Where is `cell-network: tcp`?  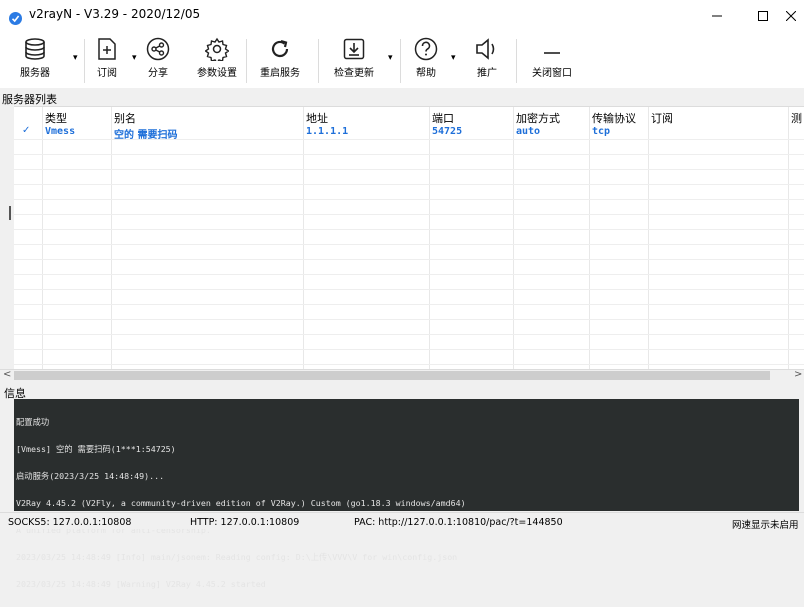 cell-network: tcp is located at coordinates (601, 131).